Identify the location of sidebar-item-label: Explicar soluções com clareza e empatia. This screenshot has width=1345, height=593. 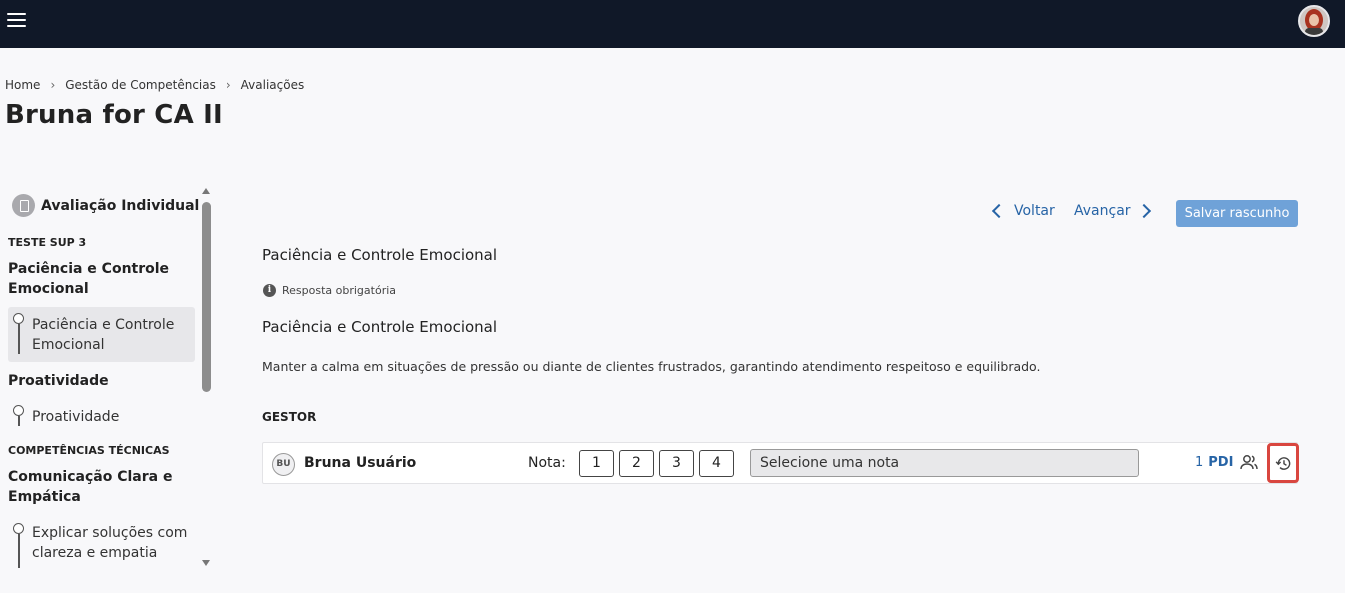
(110, 543).